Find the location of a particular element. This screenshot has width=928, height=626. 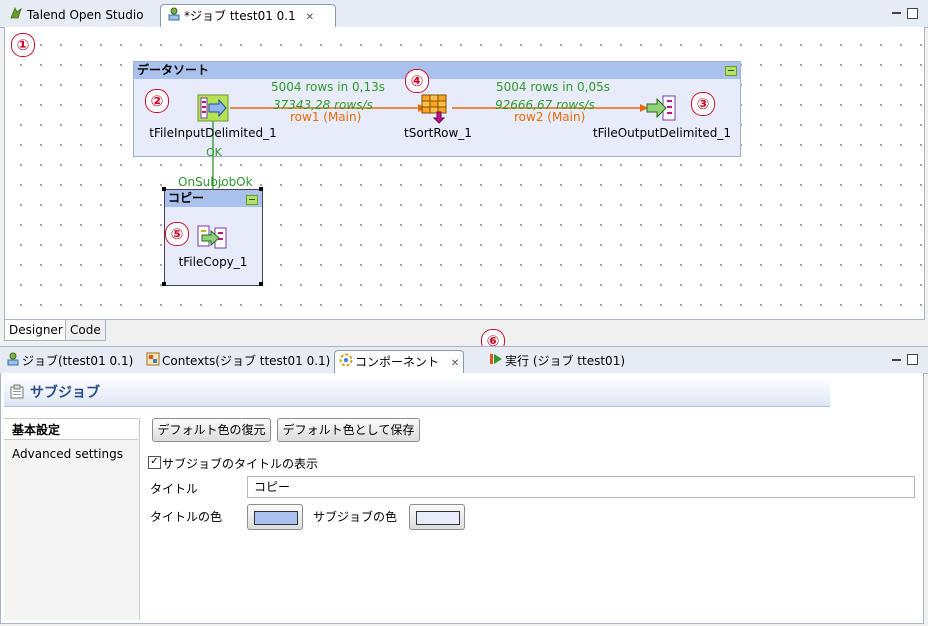

row1-stats: 5004 rows in 0,13s is located at coordinates (328, 87).